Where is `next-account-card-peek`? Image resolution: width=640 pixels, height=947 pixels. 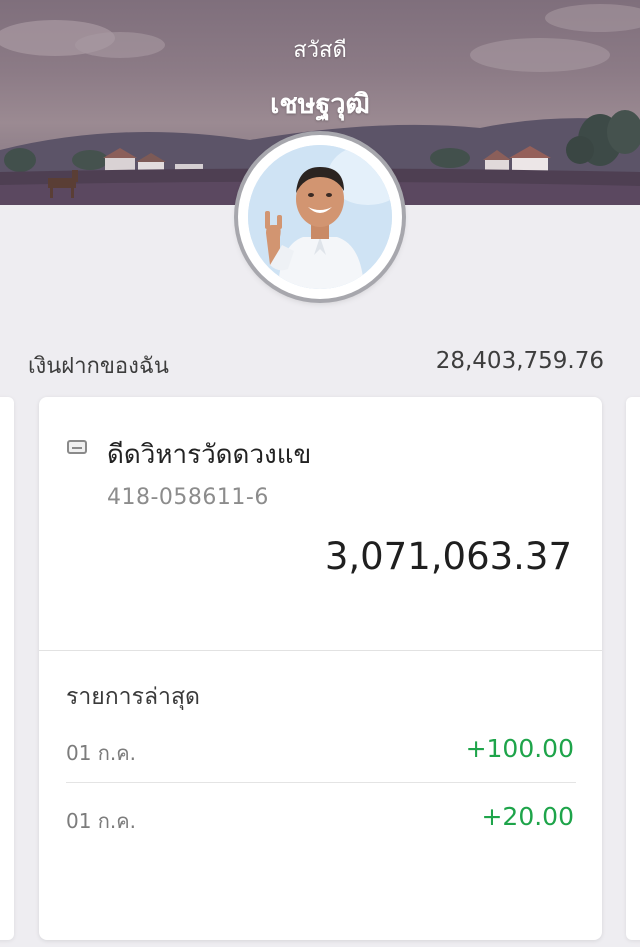
next-account-card-peek is located at coordinates (633, 668).